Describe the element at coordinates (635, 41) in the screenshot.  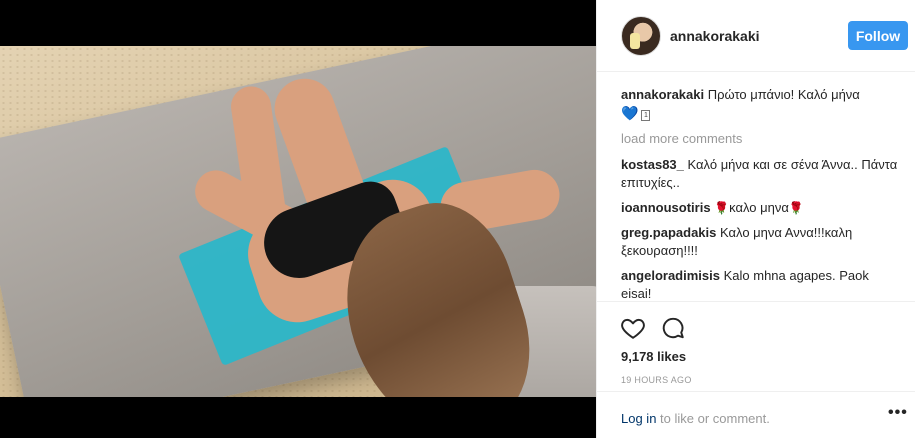
I see `glass-icon` at that location.